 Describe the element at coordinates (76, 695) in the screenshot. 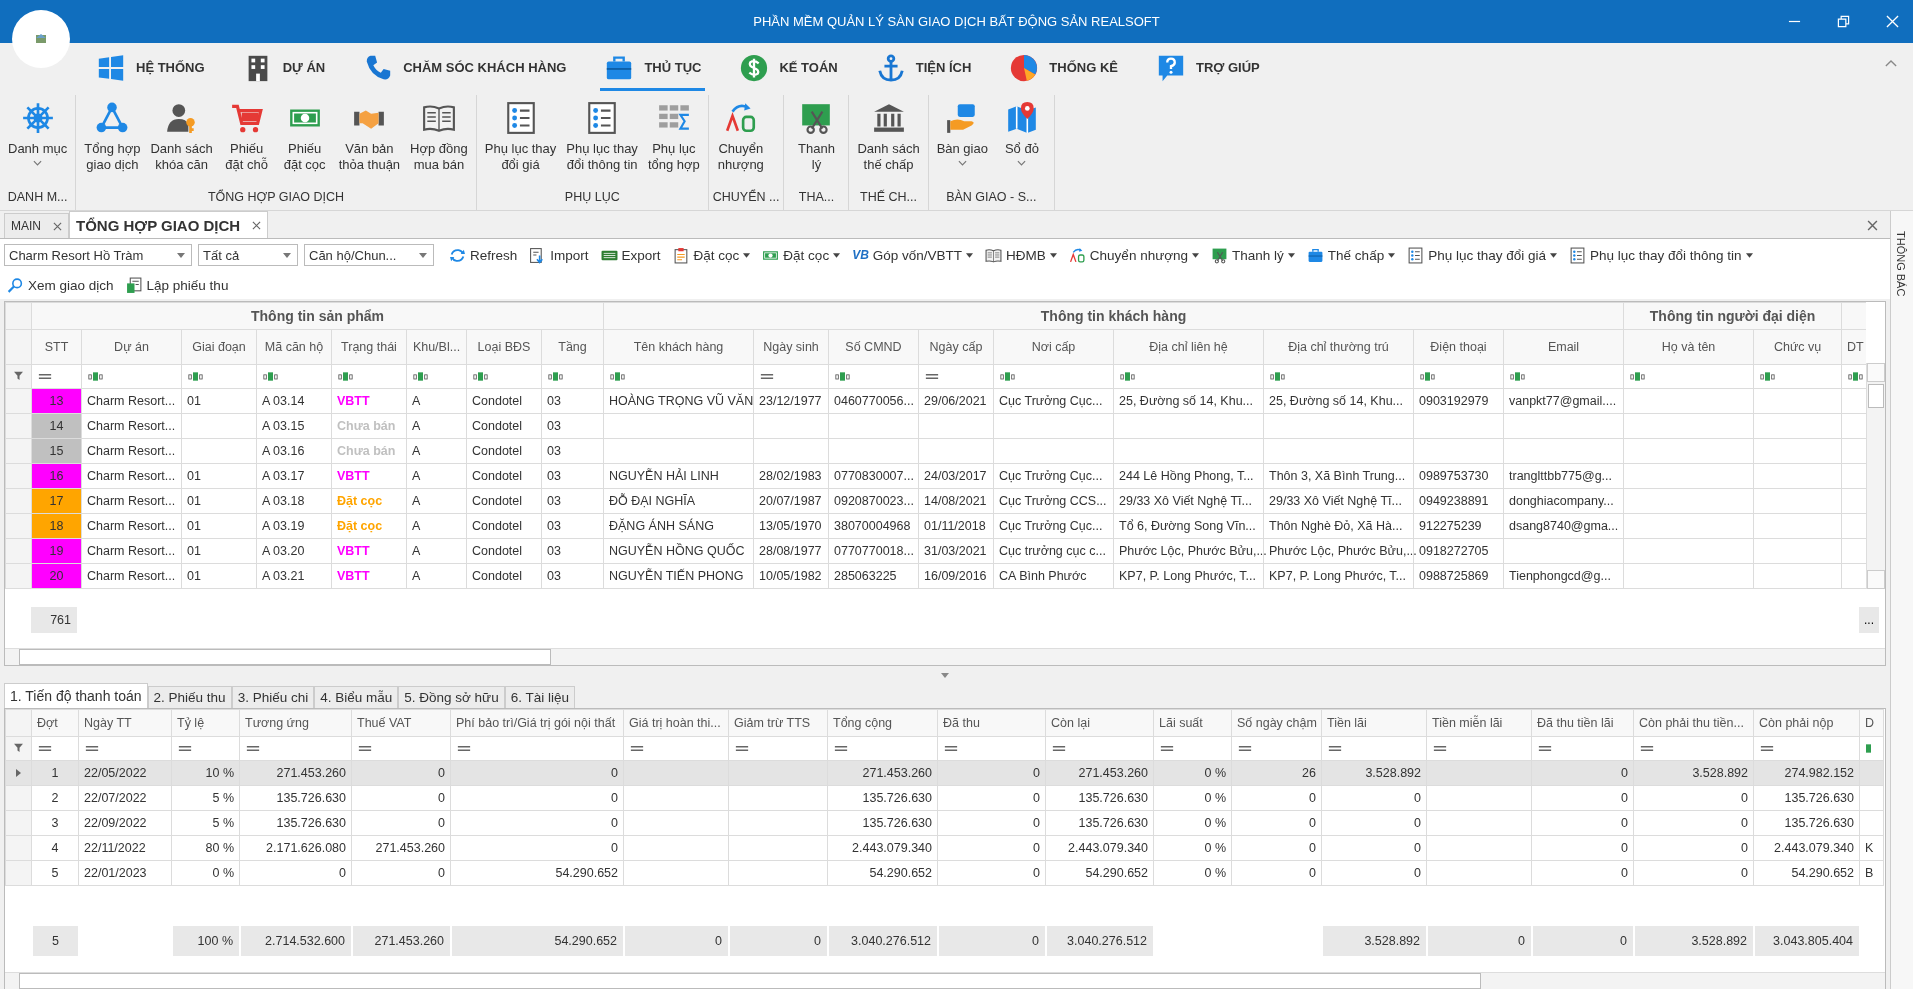

I see `tab: 1. Tiến độ thanh toán` at that location.